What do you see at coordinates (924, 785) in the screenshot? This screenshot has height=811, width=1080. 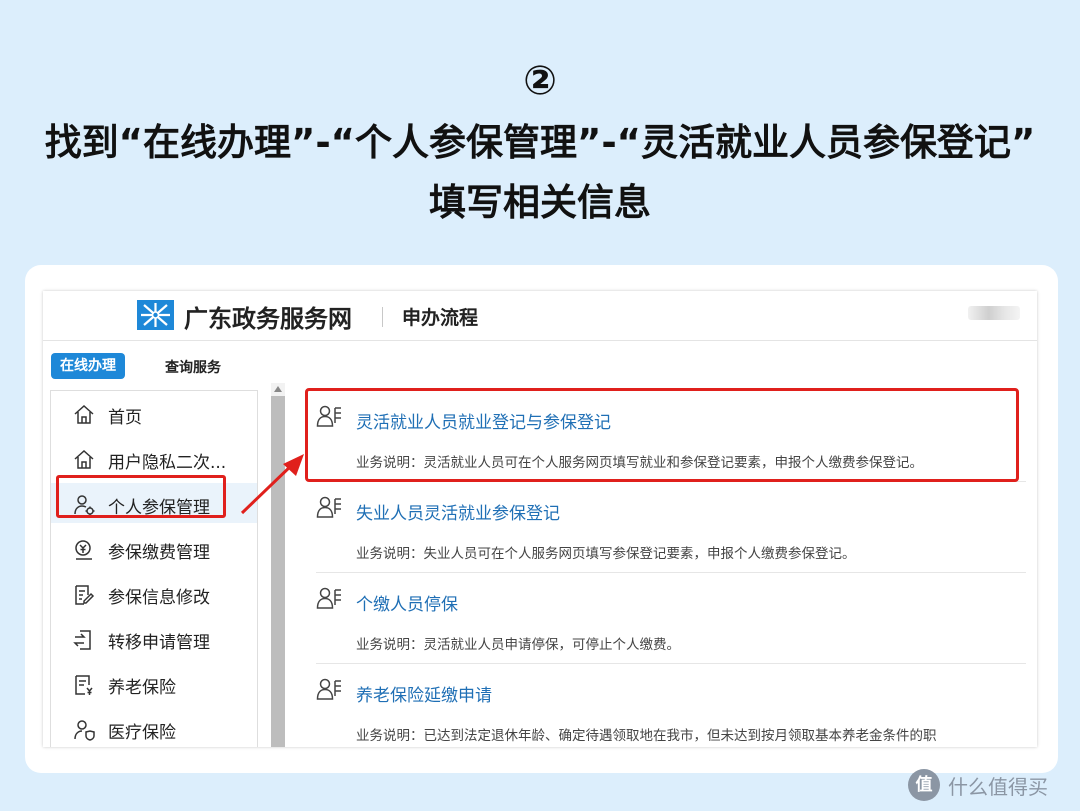 I see `watermark-logo: 值` at bounding box center [924, 785].